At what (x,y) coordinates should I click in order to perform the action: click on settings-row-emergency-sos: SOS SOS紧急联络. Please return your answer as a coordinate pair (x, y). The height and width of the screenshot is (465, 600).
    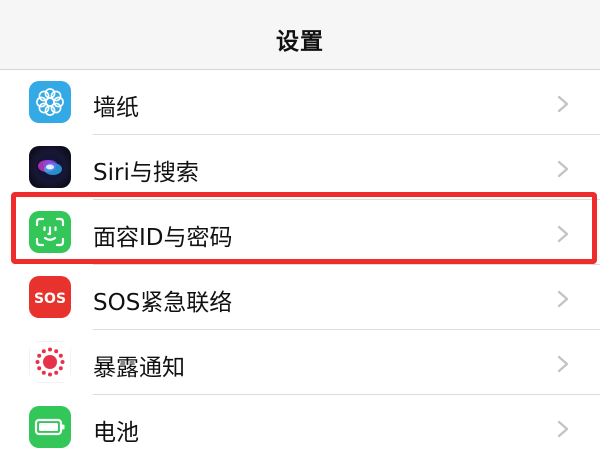
    Looking at the image, I should click on (300, 298).